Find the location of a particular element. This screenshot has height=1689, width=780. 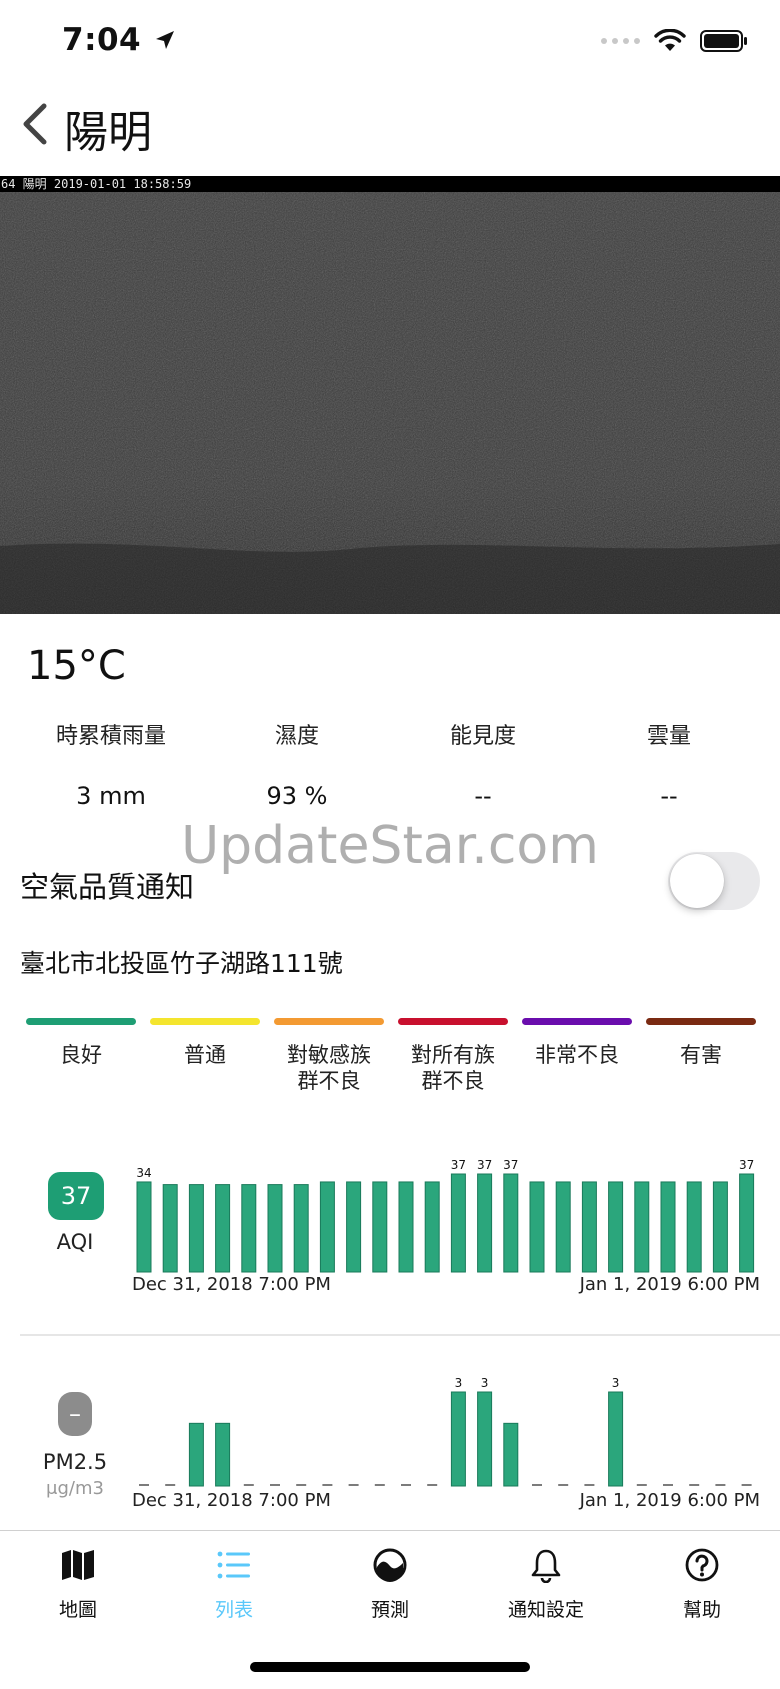

aqi-data-label: 34 is located at coordinates (143, 1173).